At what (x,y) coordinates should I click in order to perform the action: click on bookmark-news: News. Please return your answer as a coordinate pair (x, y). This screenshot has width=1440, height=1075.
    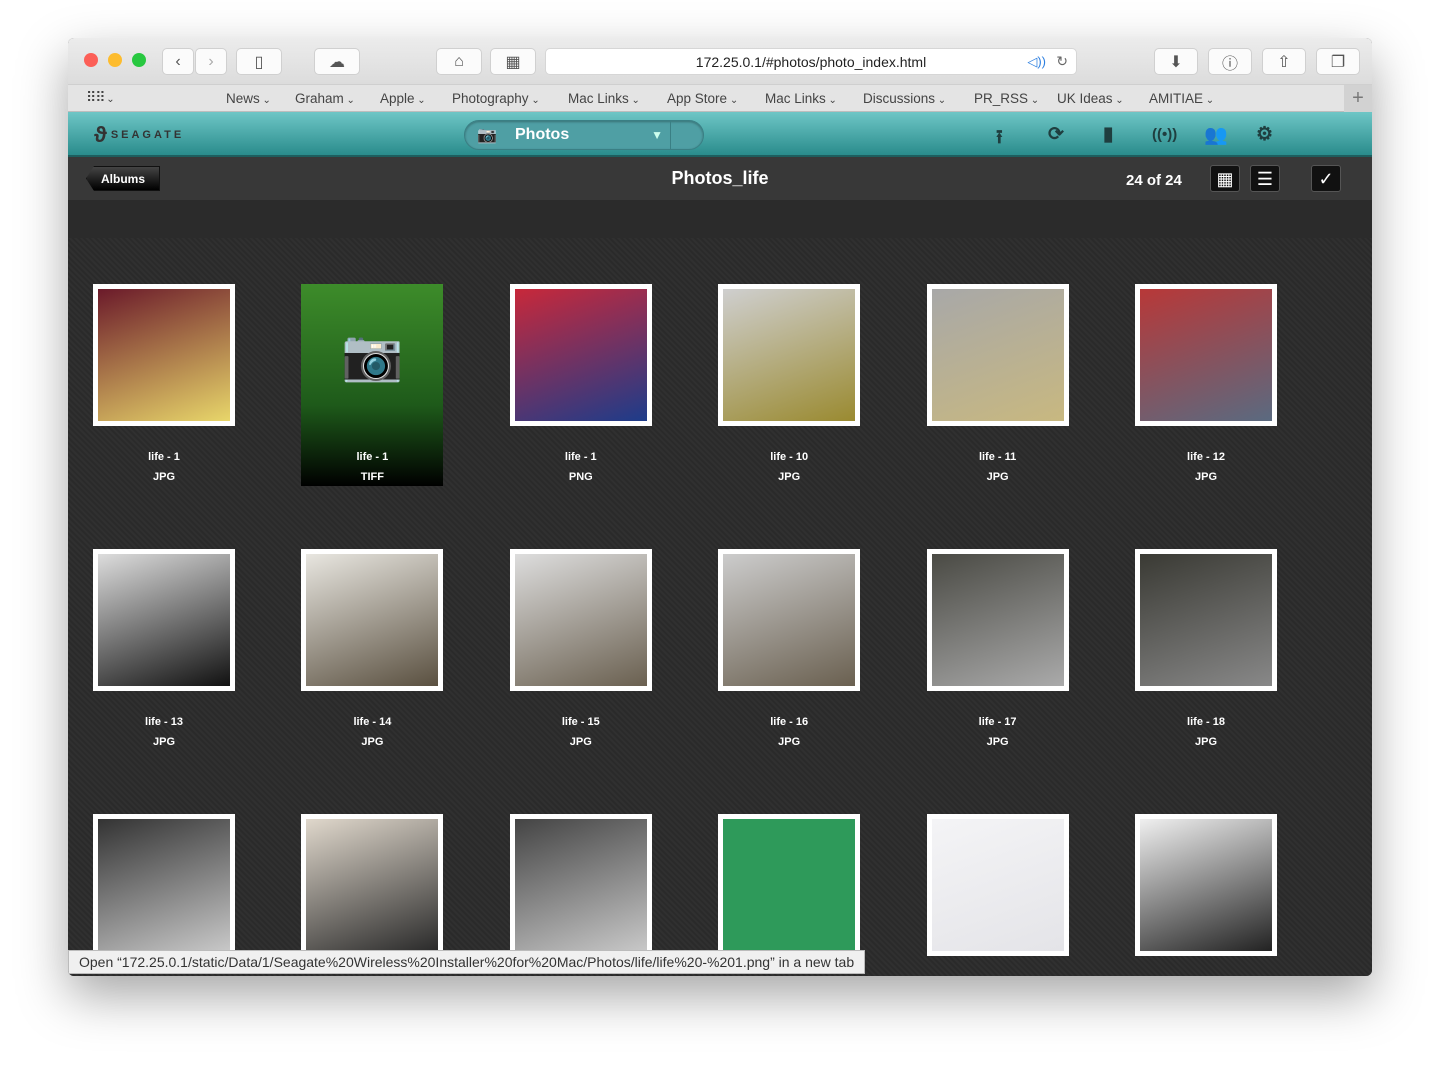
    Looking at the image, I should click on (248, 98).